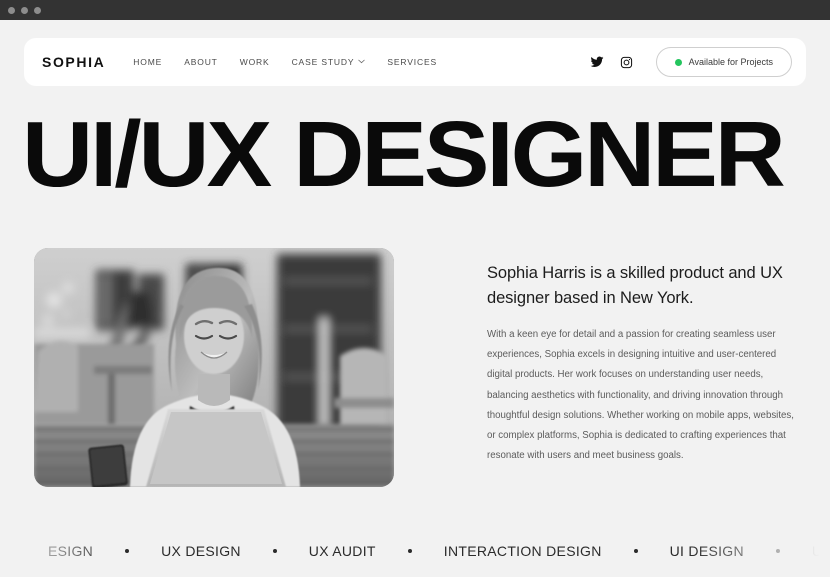 This screenshot has height=577, width=830. I want to click on nav-item-home: HOME, so click(147, 62).